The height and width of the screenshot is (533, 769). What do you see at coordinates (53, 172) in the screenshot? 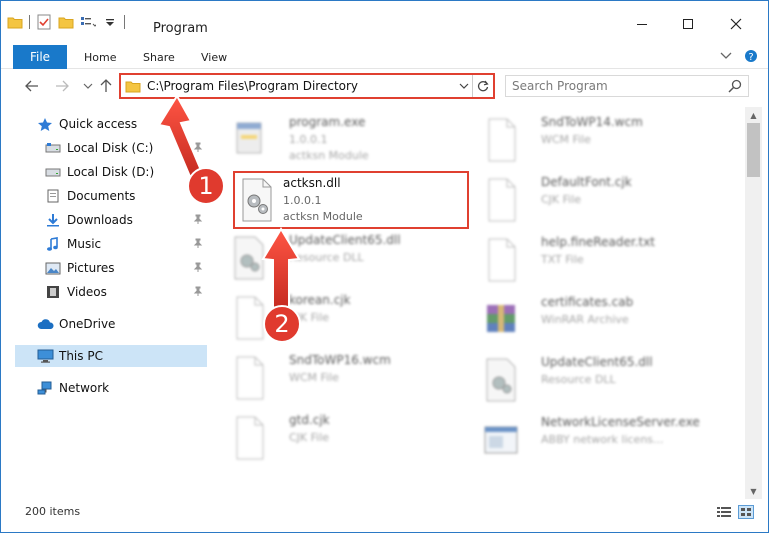
I see `drive-icon` at bounding box center [53, 172].